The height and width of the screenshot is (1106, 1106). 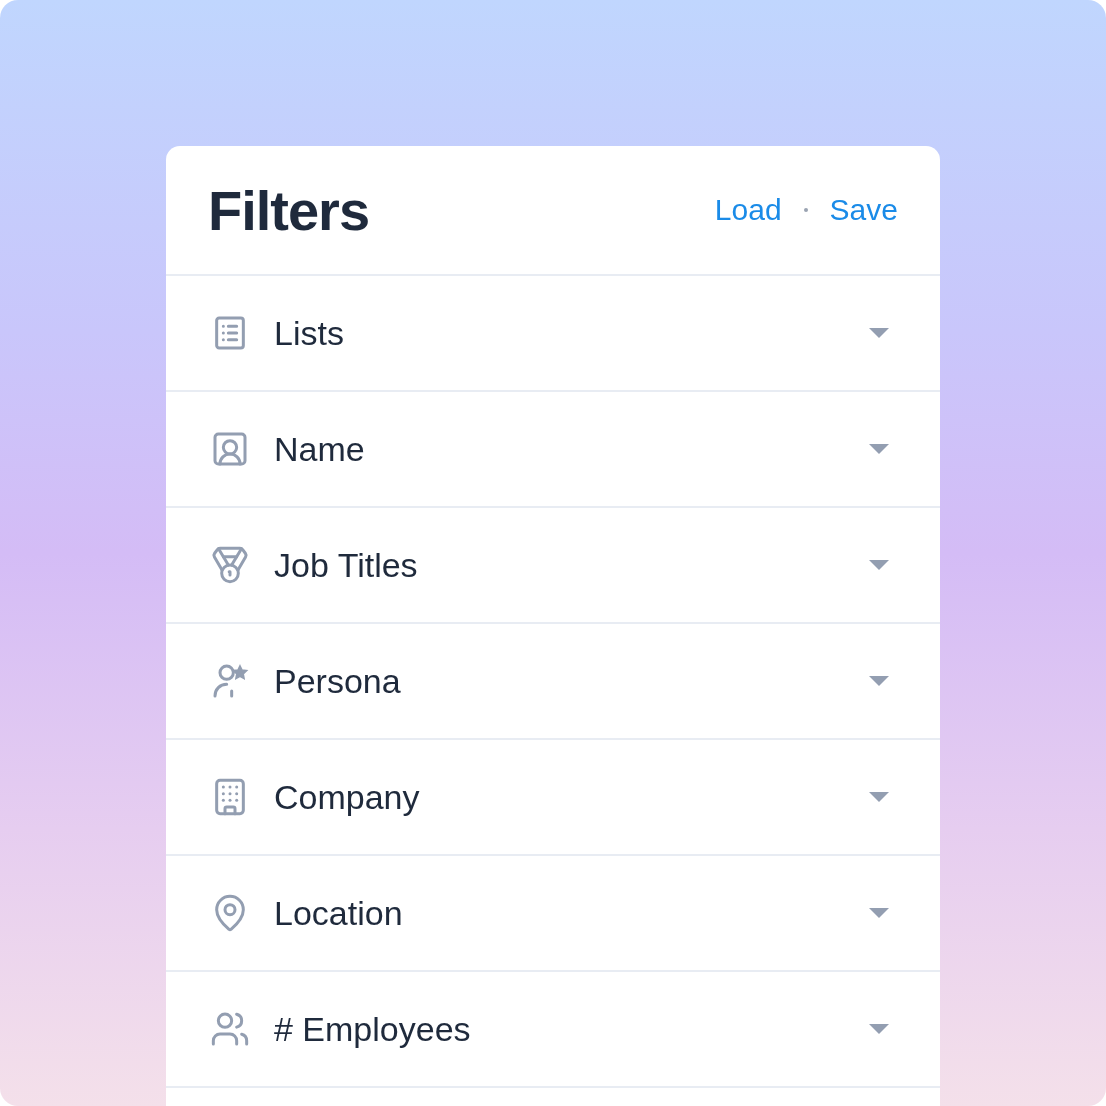 I want to click on filter-label: Company, so click(x=347, y=797).